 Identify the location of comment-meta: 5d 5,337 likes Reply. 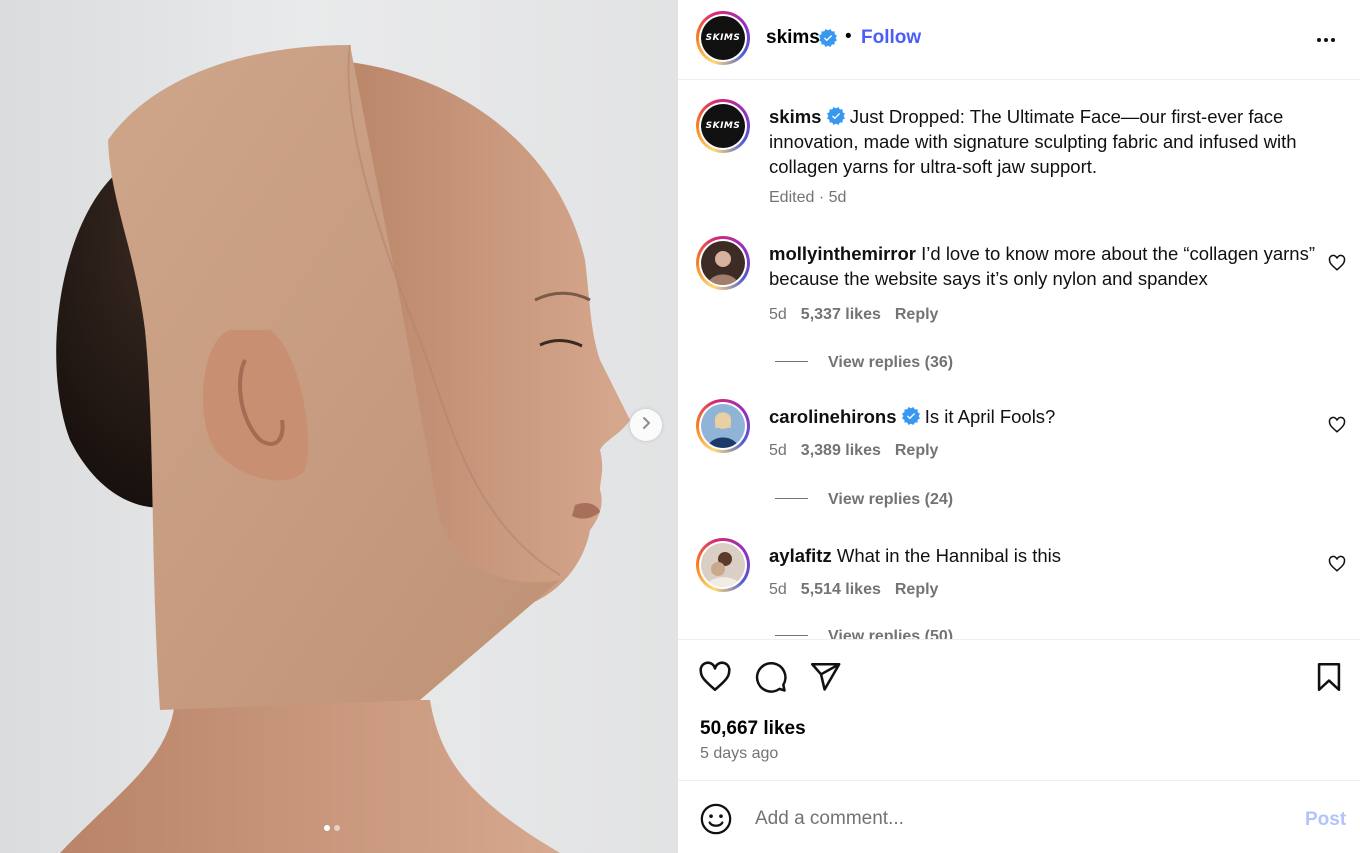
(853, 315).